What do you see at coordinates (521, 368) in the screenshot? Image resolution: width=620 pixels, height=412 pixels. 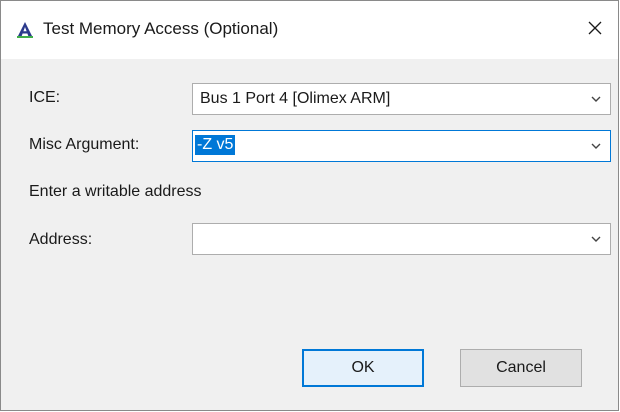 I see `cancel-button: Cancel` at bounding box center [521, 368].